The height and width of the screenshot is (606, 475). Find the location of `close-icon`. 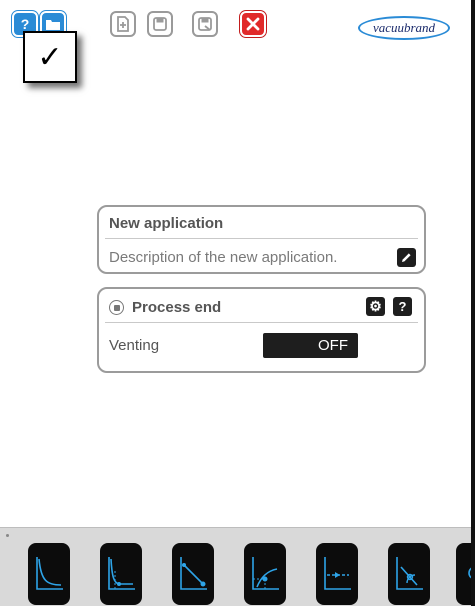

close-icon is located at coordinates (253, 24).